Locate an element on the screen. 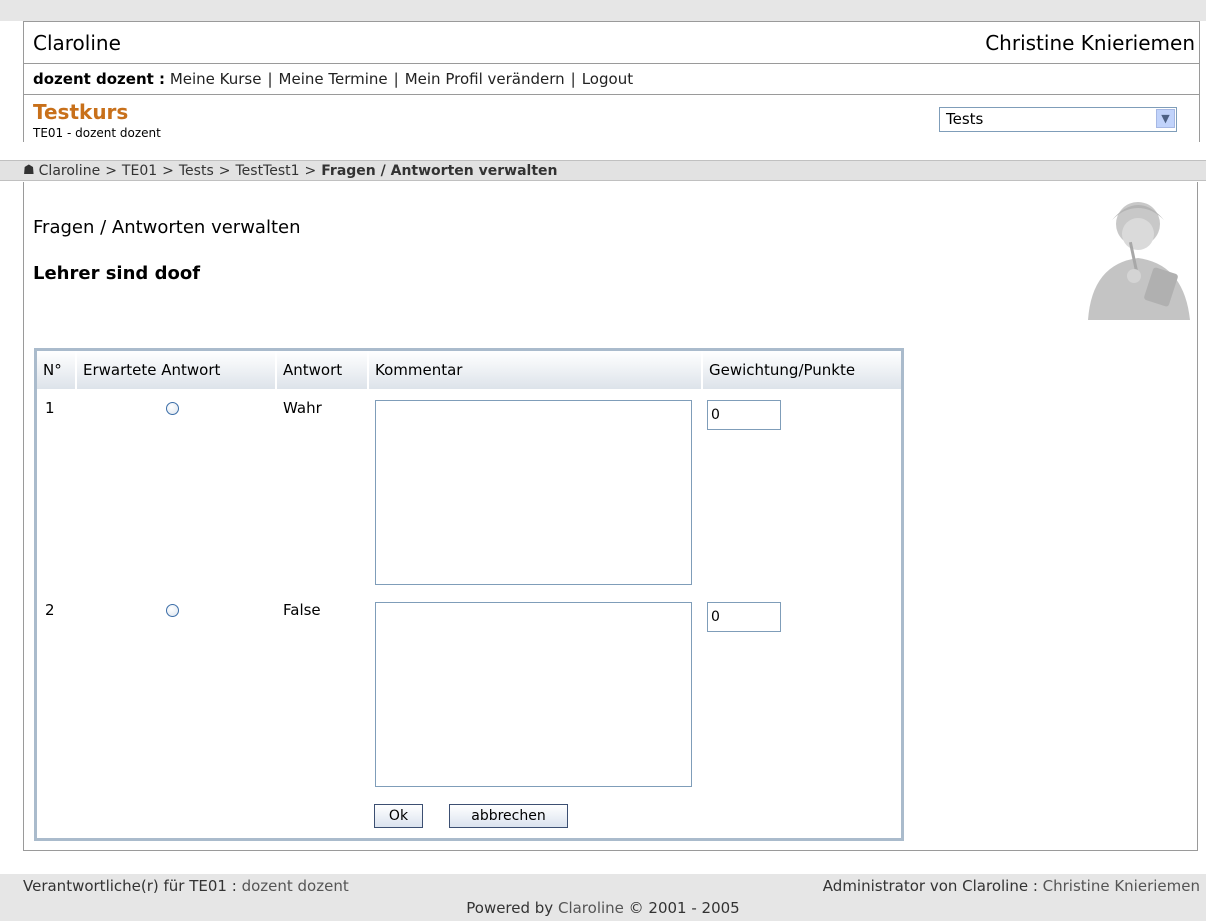 This screenshot has height=921, width=1206. claroline-link: Claroline is located at coordinates (591, 908).